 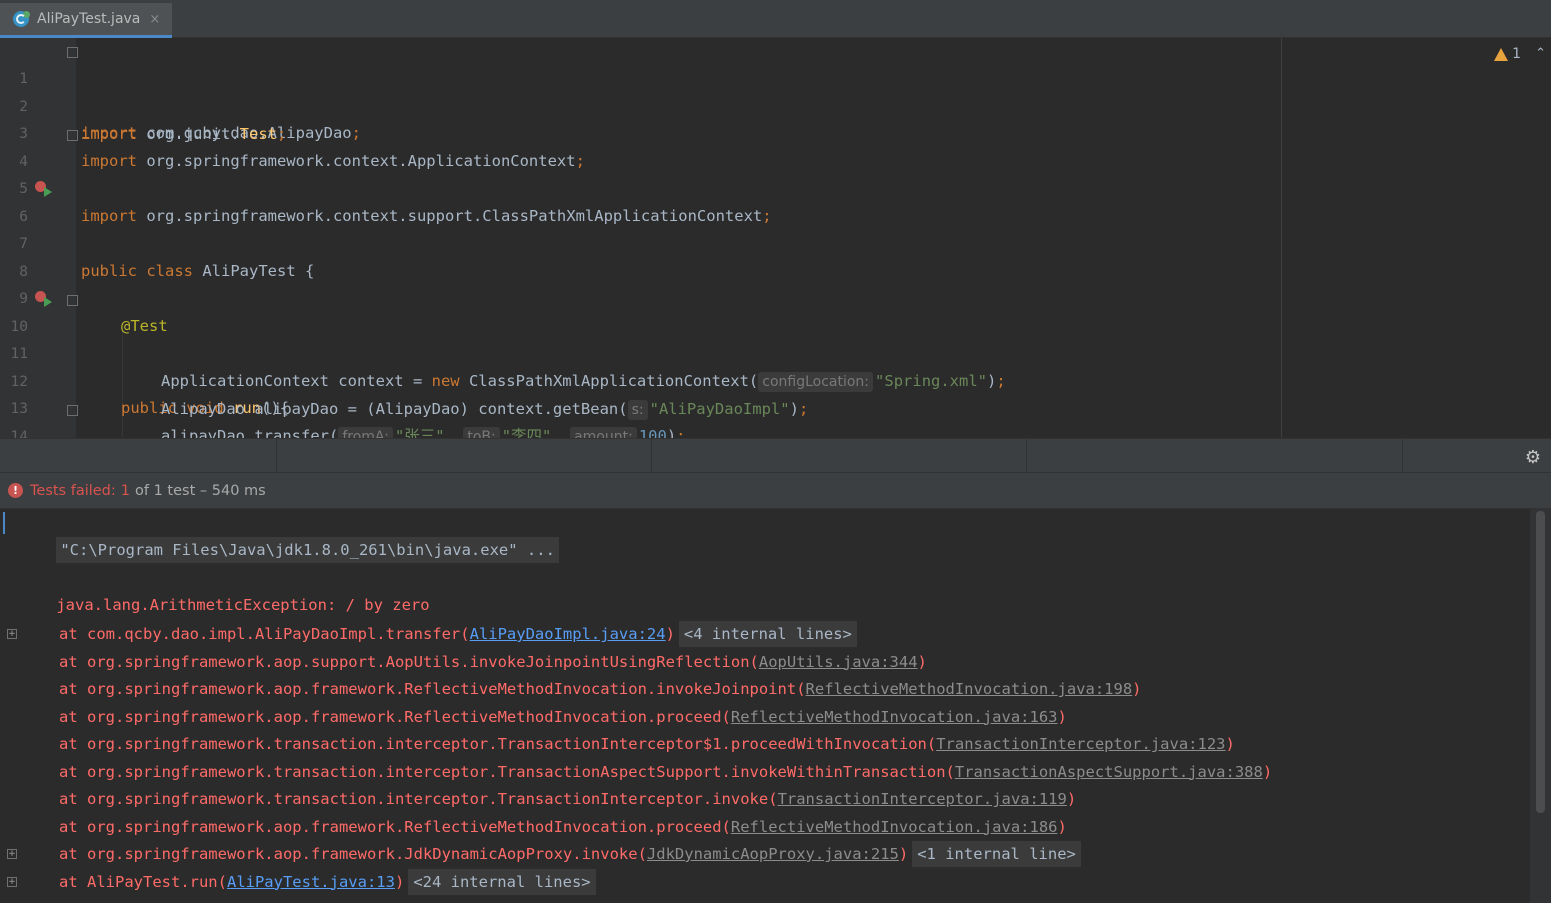 What do you see at coordinates (21, 19) in the screenshot?
I see `java-class-icon` at bounding box center [21, 19].